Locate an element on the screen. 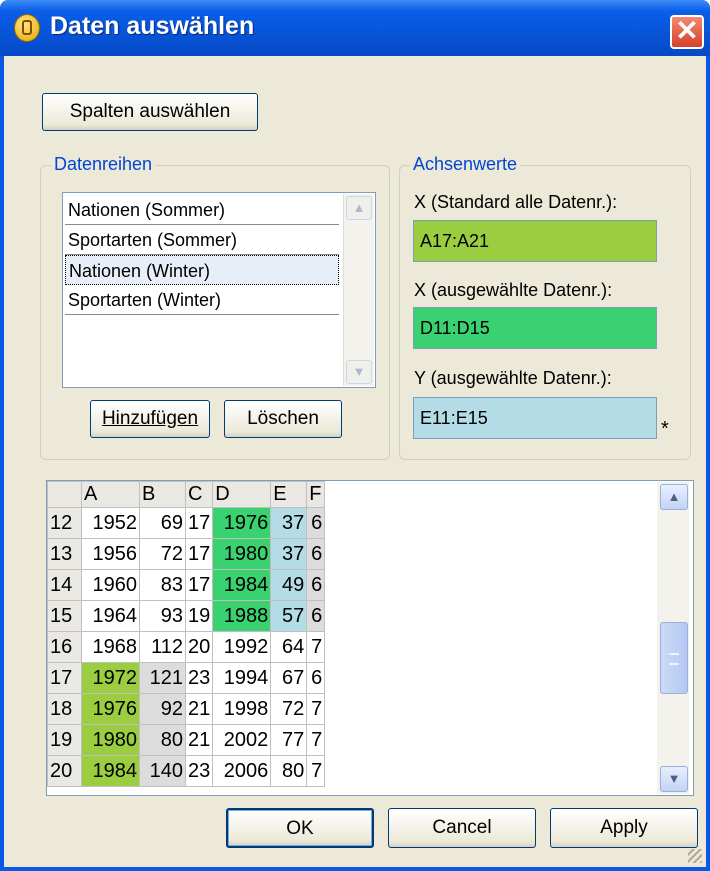 This screenshot has height=871, width=710. grid-cell: 67 is located at coordinates (289, 678).